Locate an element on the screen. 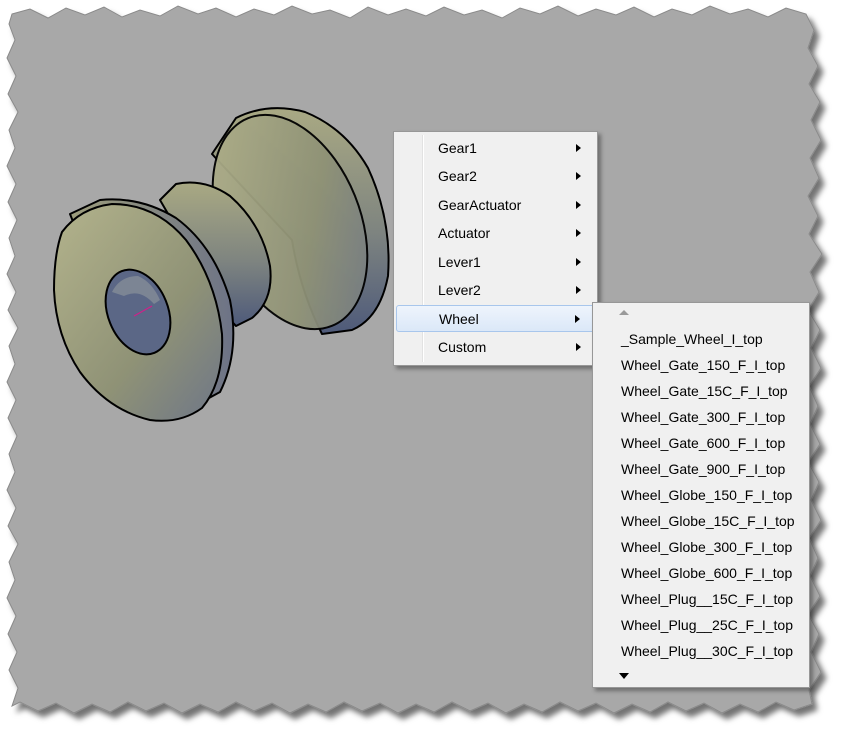 The width and height of the screenshot is (847, 737). submenu-item: Wheel_Gate_15C_F_I_top is located at coordinates (704, 394).